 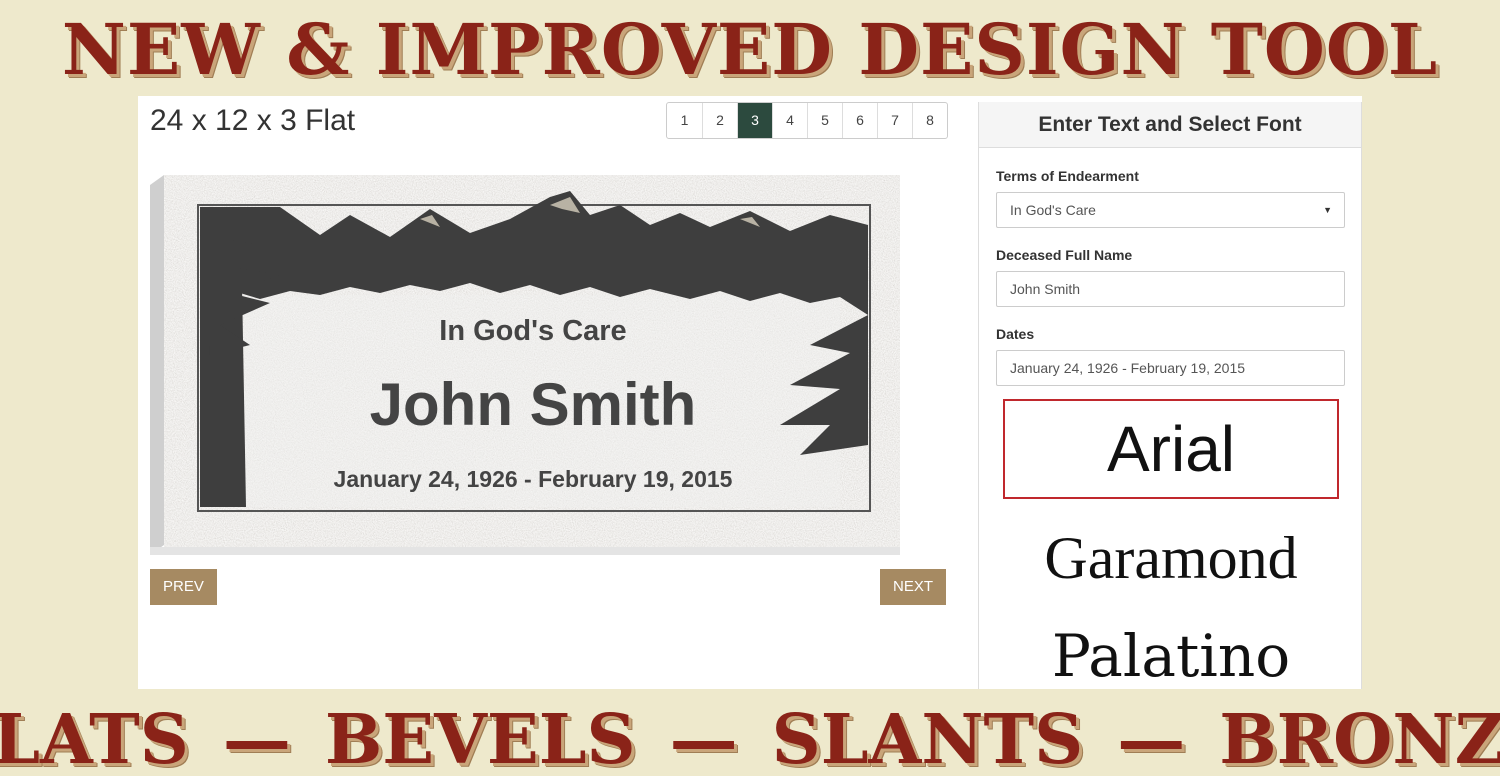 I want to click on promo-banner-categories: FLATS — BEVELS — SLANTS — BRONZE, so click(x=750, y=738).